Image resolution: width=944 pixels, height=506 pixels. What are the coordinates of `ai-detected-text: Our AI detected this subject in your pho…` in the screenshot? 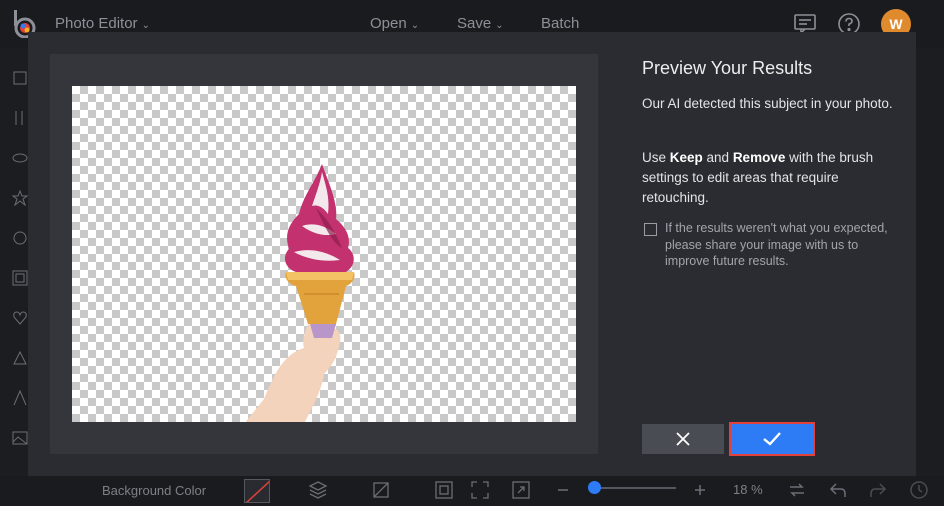 It's located at (767, 103).